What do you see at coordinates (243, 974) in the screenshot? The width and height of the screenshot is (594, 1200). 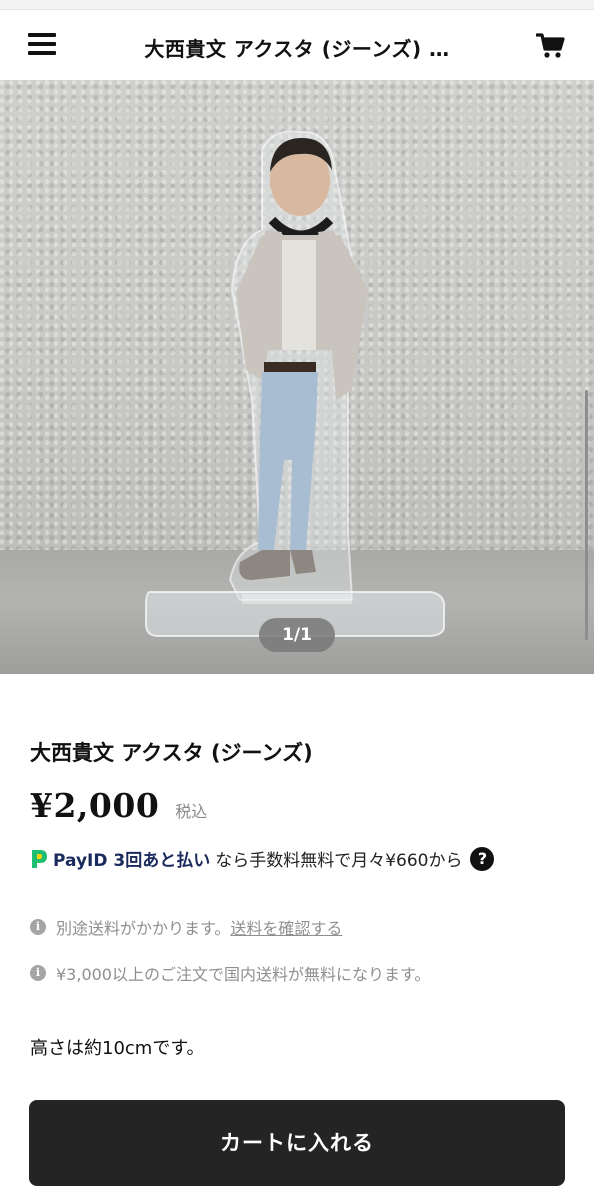 I see `free-shipping-text: ¥3,000以上のご注文で国内送料が無料になります。` at bounding box center [243, 974].